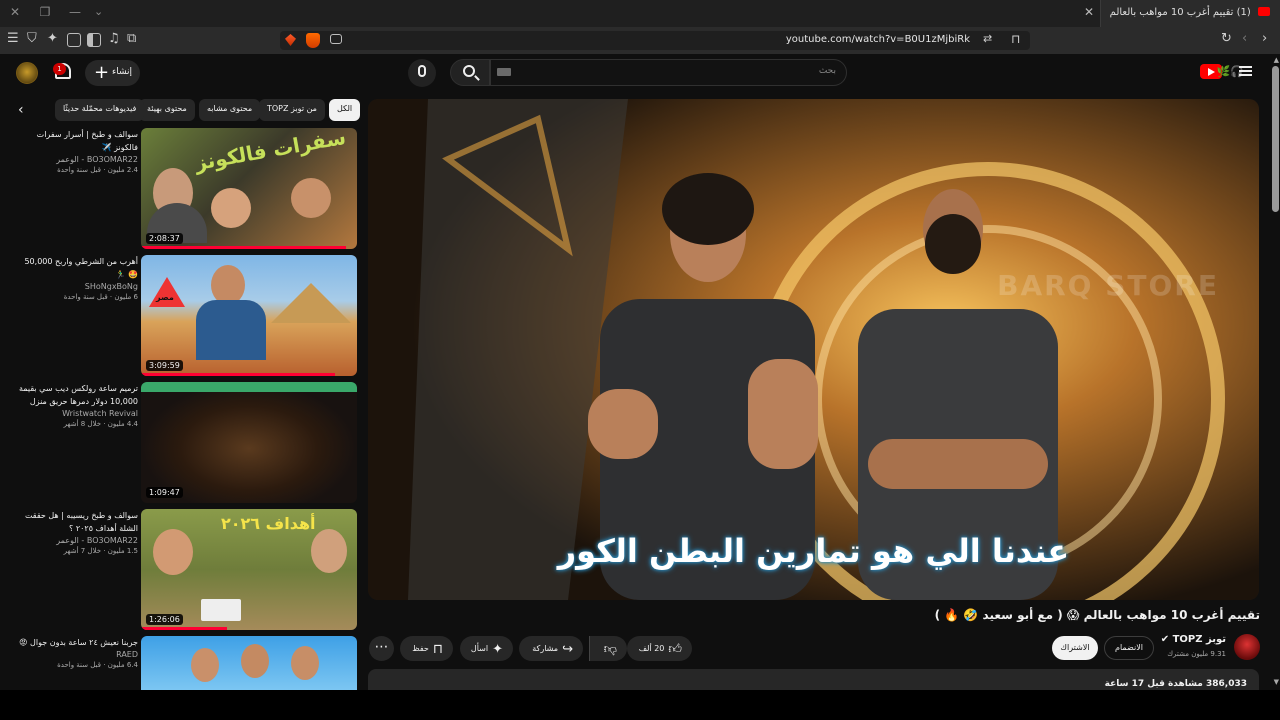 The width and height of the screenshot is (1280, 720). What do you see at coordinates (97, 170) in the screenshot?
I see `rec-stats: 2.4 مليون · قبل سنة واحدة` at bounding box center [97, 170].